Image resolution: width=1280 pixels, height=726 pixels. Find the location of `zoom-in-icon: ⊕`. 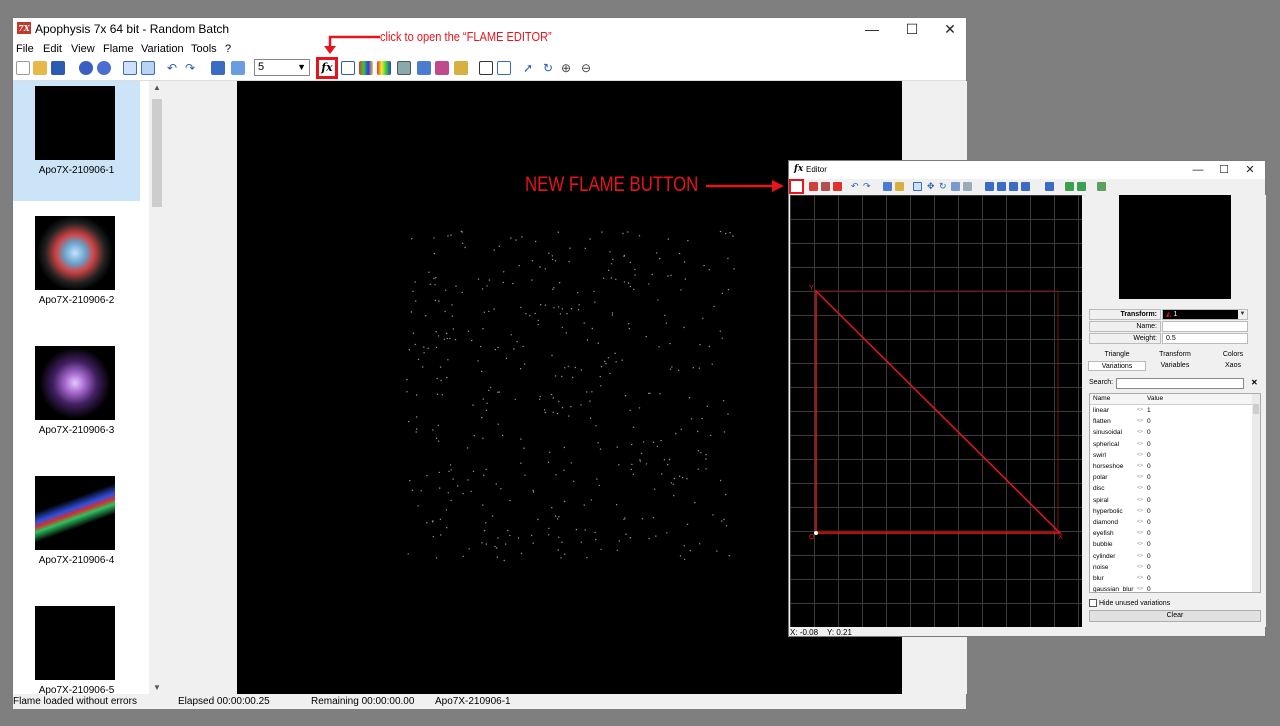

zoom-in-icon: ⊕ is located at coordinates (568, 68).